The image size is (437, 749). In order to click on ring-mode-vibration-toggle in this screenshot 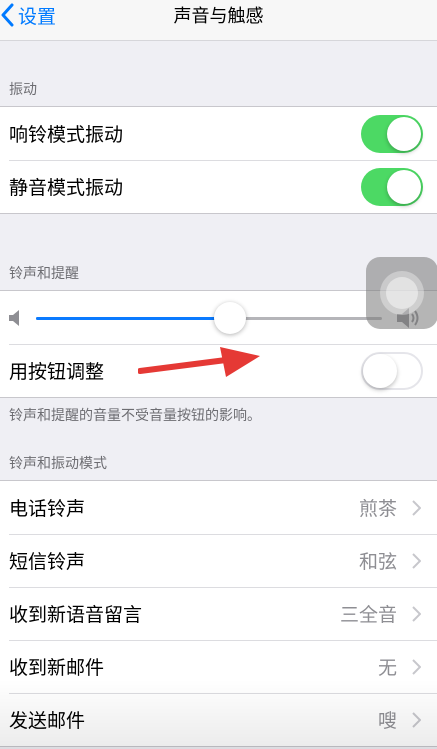, I will do `click(392, 133)`.